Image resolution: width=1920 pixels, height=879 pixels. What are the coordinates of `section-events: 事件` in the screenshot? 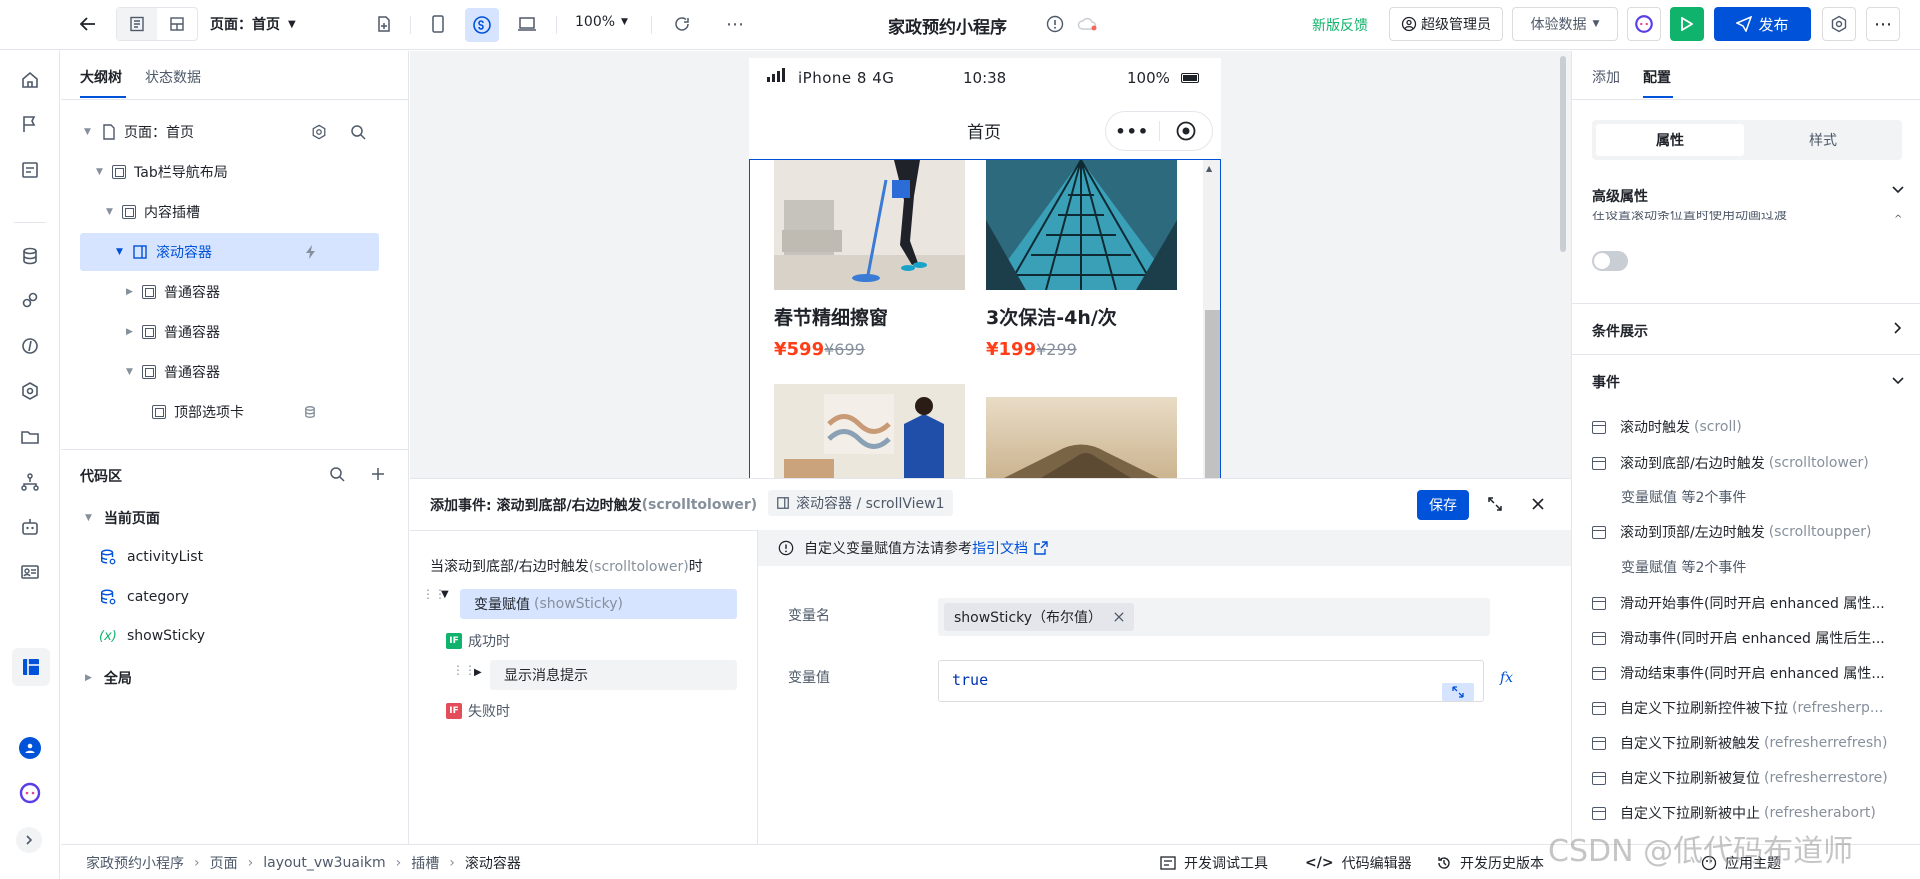 It's located at (1606, 382).